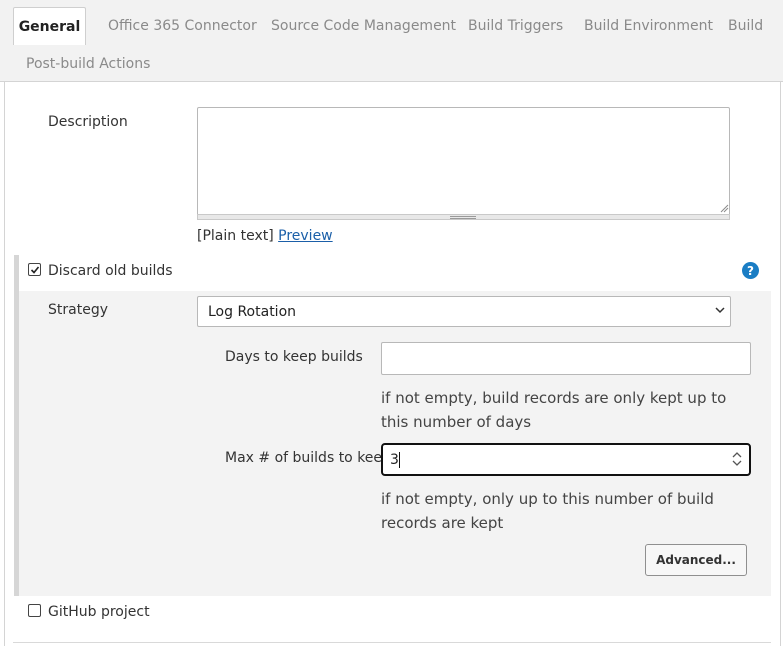 The image size is (783, 646). What do you see at coordinates (294, 357) in the screenshot?
I see `days-to-keep-label: Days to keep builds` at bounding box center [294, 357].